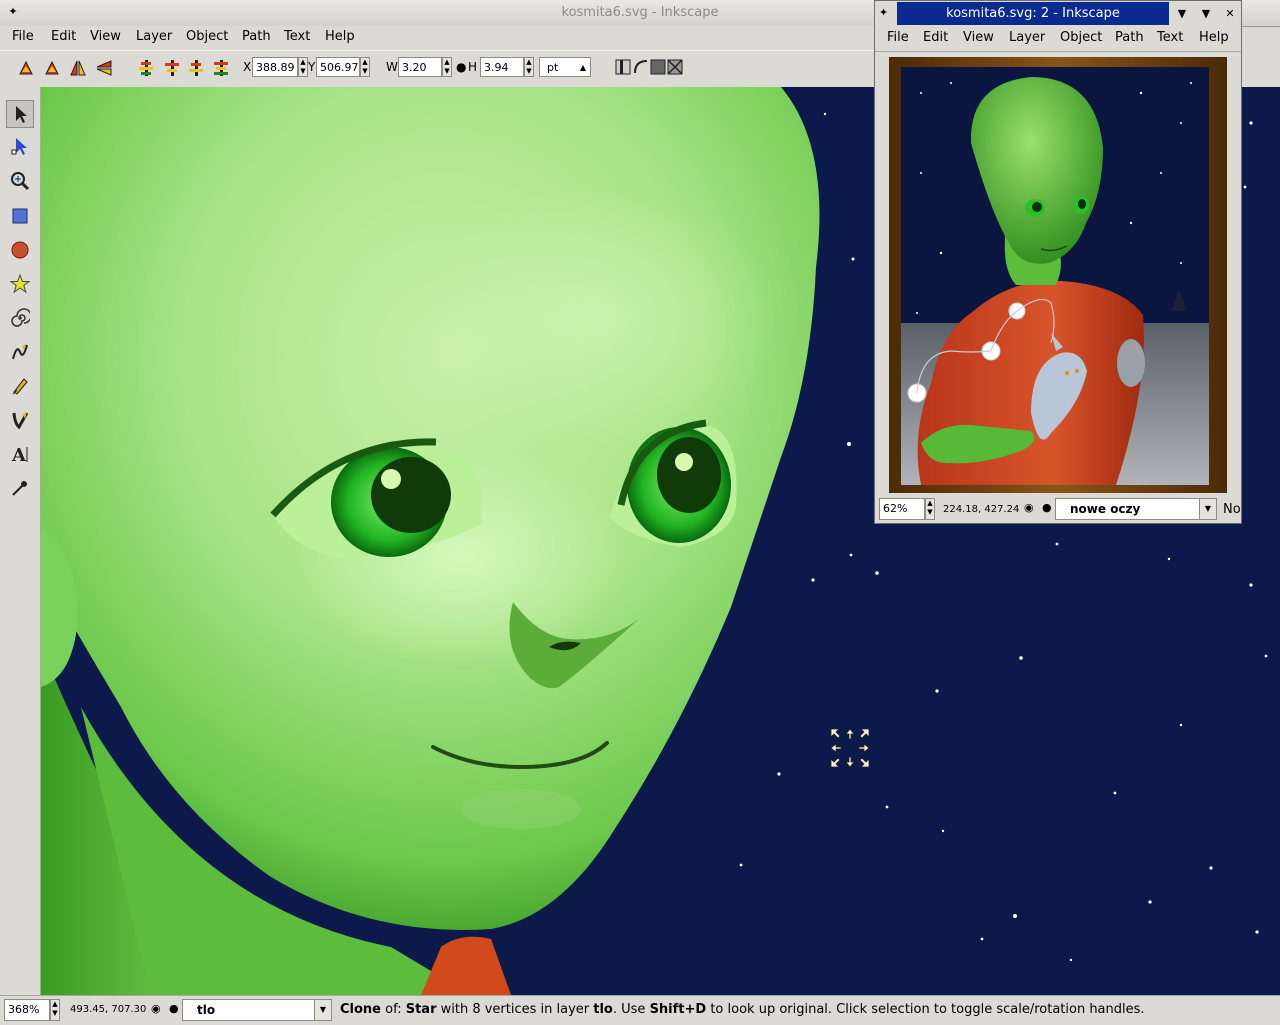 The width and height of the screenshot is (1280, 1025). I want to click on lower-icon, so click(196, 68).